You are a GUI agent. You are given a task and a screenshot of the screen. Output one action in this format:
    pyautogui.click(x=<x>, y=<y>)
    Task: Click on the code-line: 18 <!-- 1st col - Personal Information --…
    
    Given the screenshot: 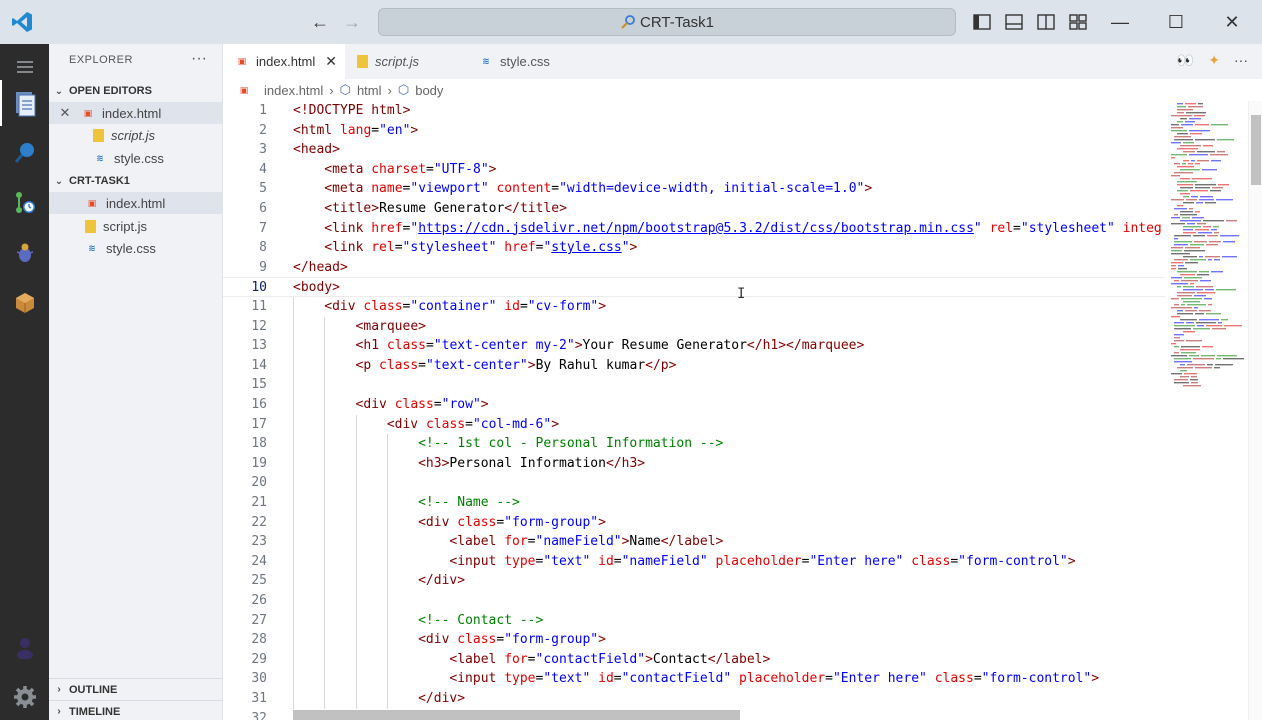 What is the action you would take?
    pyautogui.click(x=694, y=444)
    